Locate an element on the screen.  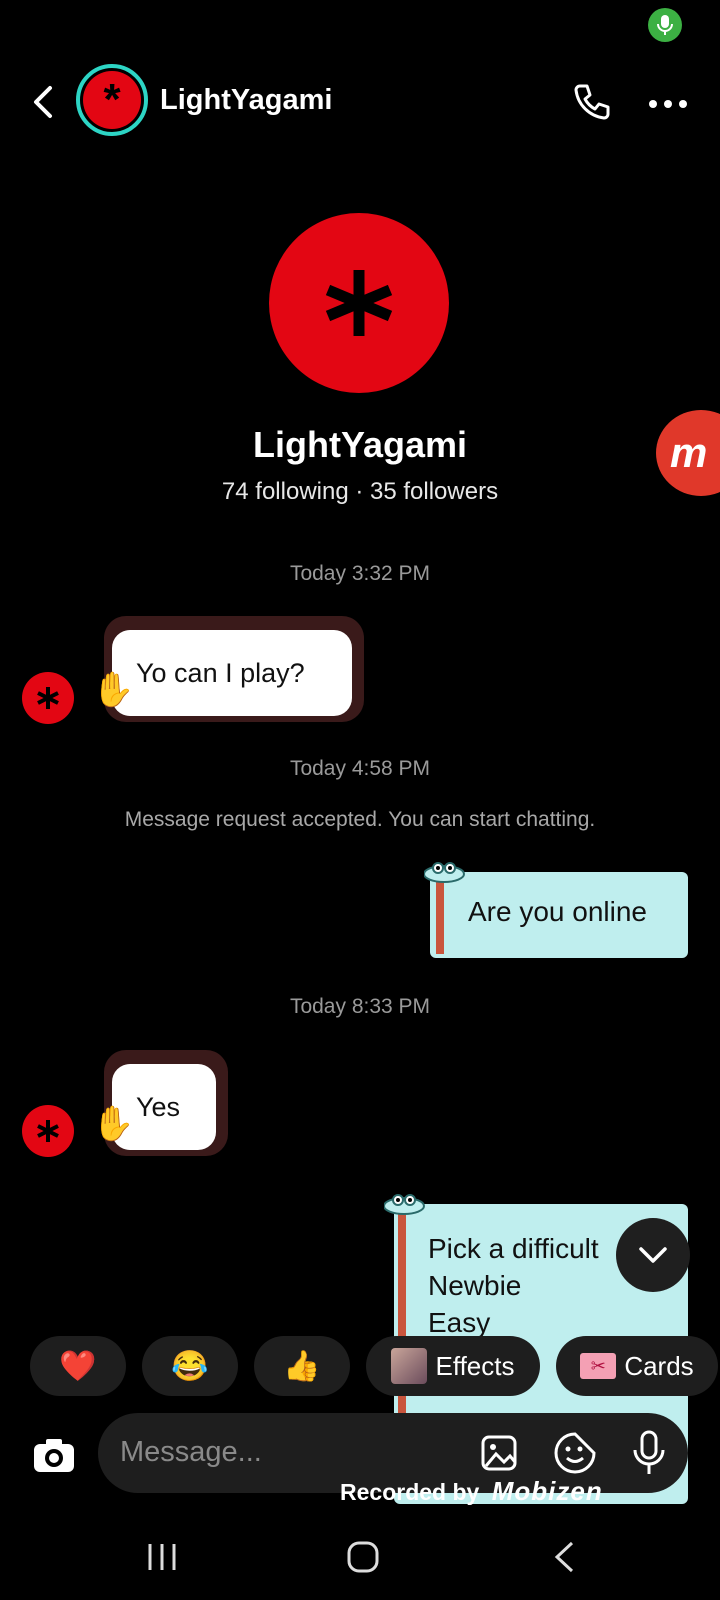
sticker-icon is located at coordinates (575, 1455).